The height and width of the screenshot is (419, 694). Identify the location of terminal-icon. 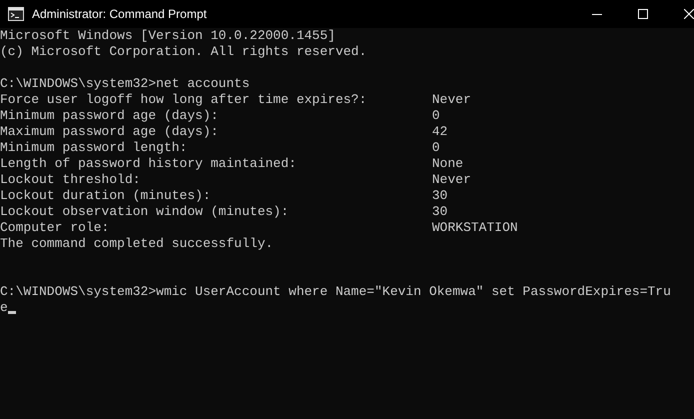
(16, 14).